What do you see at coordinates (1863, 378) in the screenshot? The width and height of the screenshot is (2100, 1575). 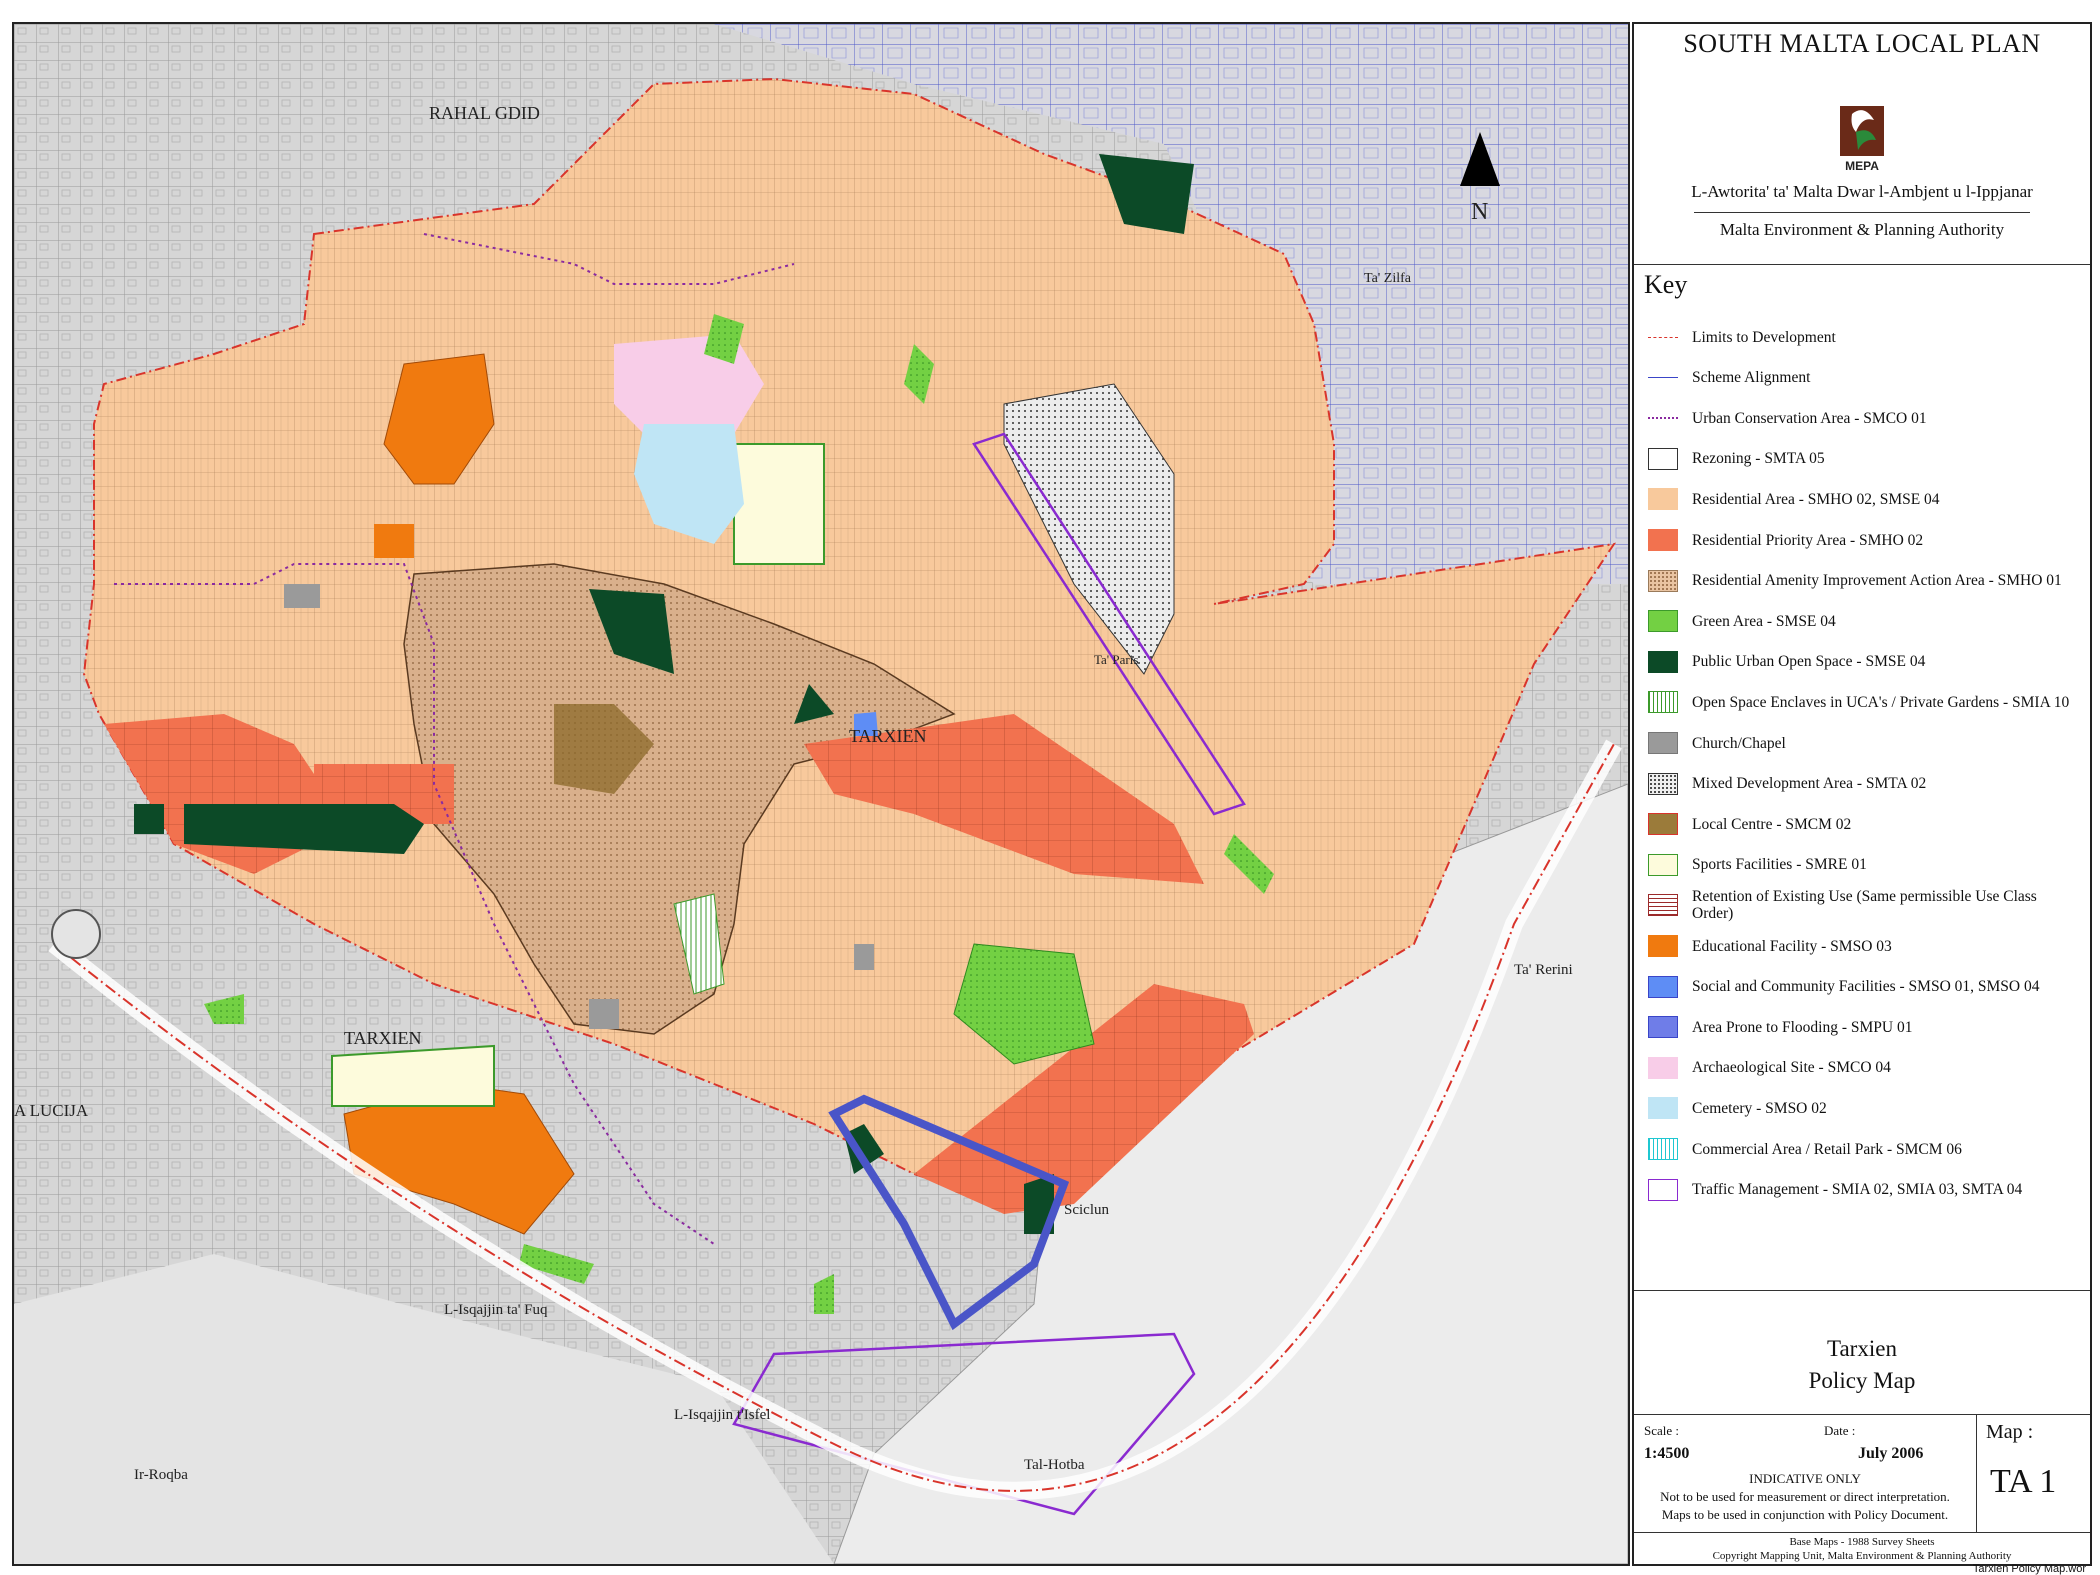 I see `legend-item: Scheme Alignment` at bounding box center [1863, 378].